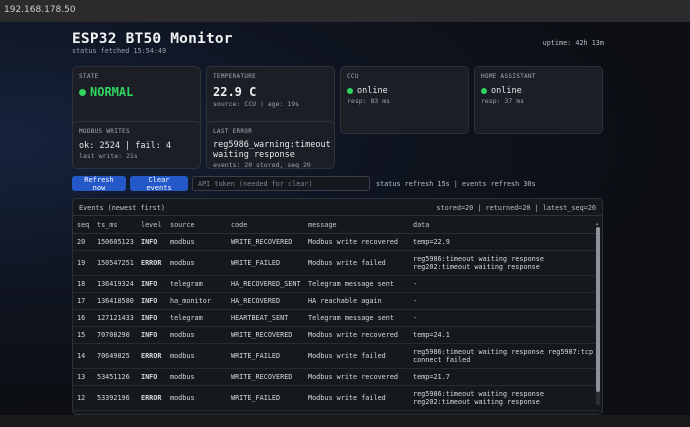 This screenshot has height=427, width=690. I want to click on clear-events-button: Clear events, so click(159, 184).